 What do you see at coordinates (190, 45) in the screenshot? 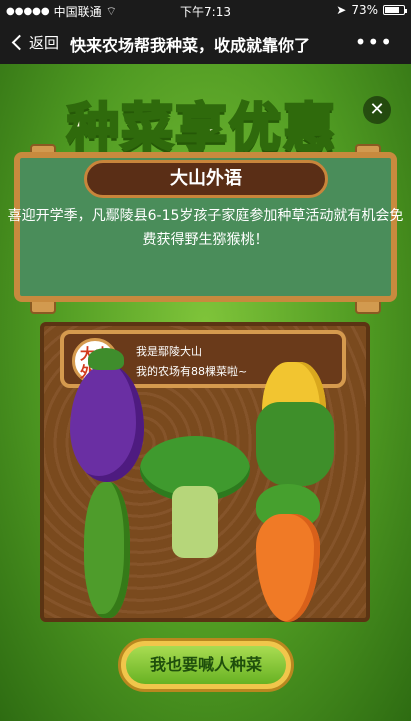
I see `page-title: 快来农场帮我种菜，收成就靠你了` at bounding box center [190, 45].